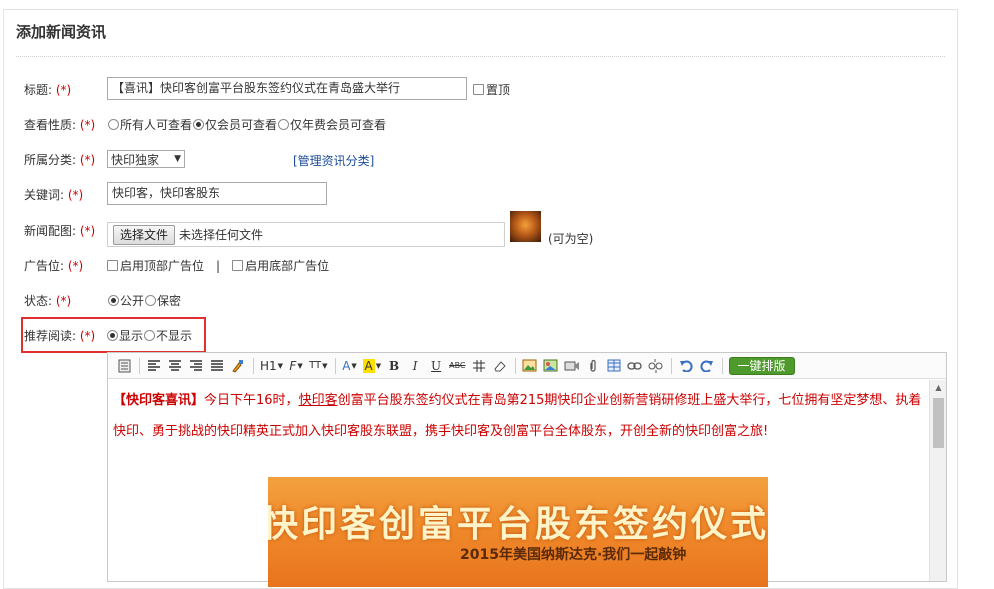 The height and width of the screenshot is (589, 994). What do you see at coordinates (199, 124) in the screenshot?
I see `visibility-radio-members` at bounding box center [199, 124].